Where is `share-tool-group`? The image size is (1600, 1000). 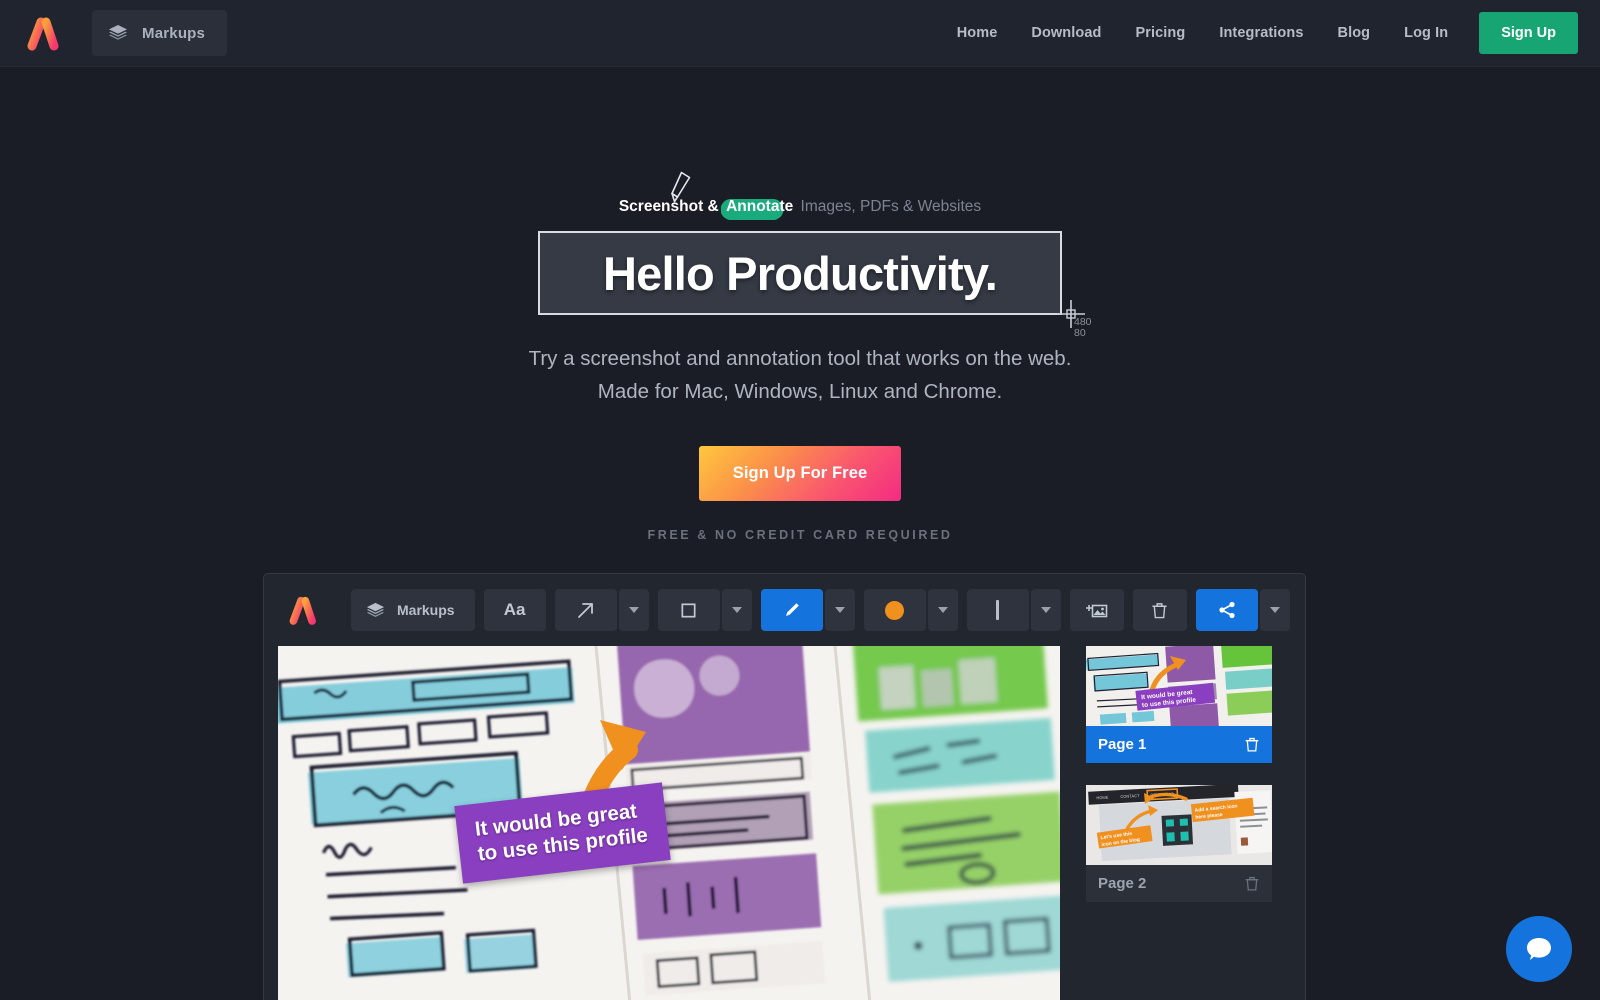
share-tool-group is located at coordinates (1242, 610).